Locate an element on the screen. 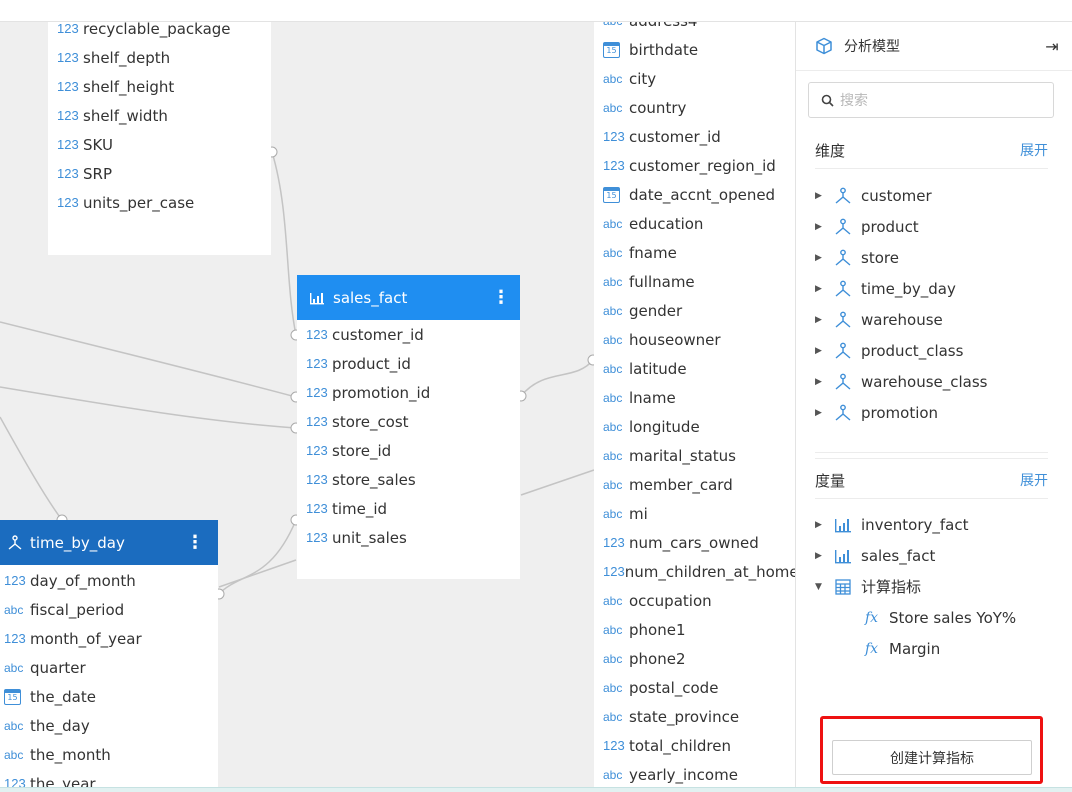  field-name: education is located at coordinates (666, 223).